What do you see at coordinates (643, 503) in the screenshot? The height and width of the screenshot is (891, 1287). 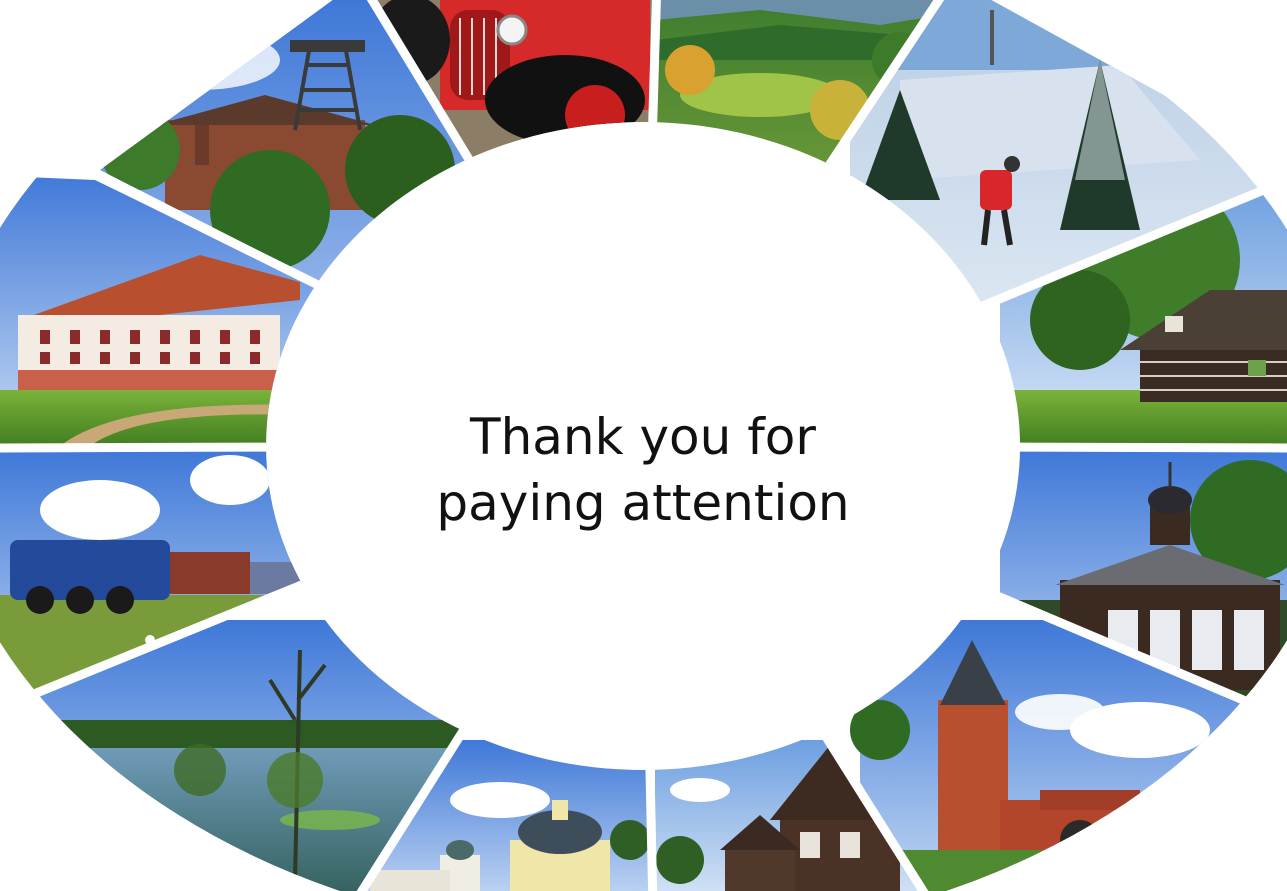 I see `message-line-2: paying attention` at bounding box center [643, 503].